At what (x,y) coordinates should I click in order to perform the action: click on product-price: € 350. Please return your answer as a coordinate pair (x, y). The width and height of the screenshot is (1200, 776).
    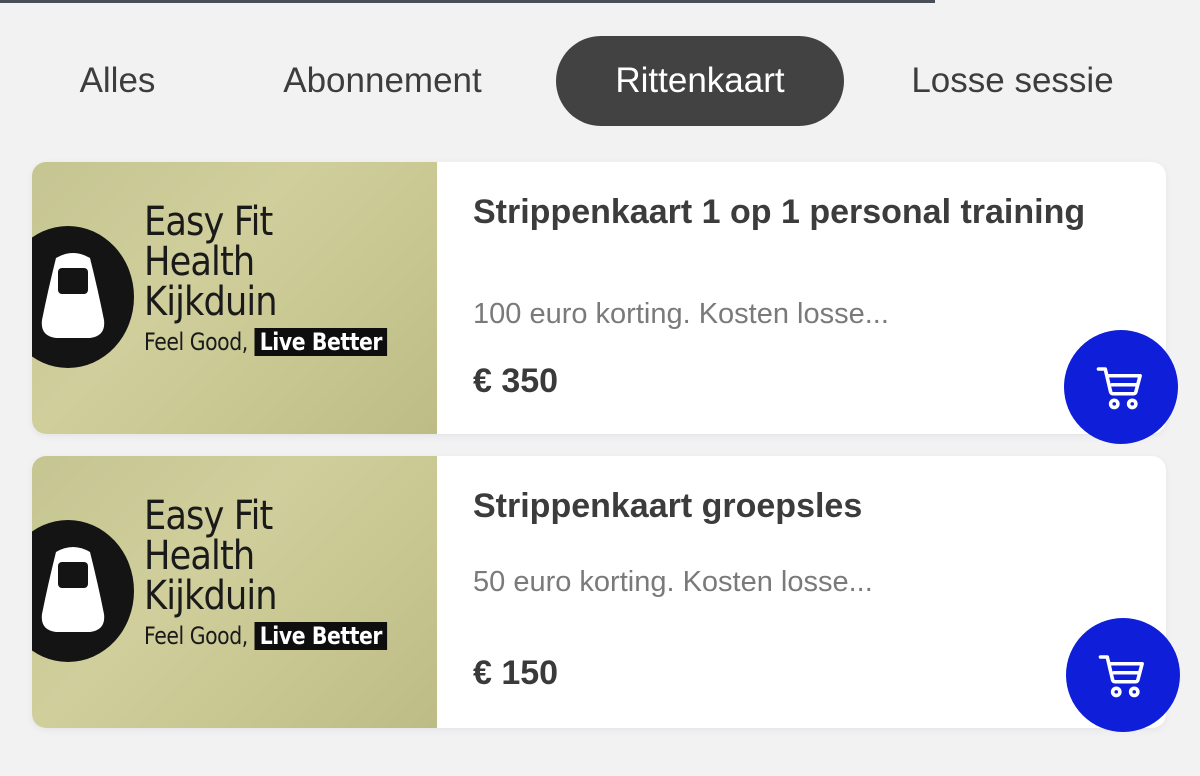
    Looking at the image, I should click on (516, 381).